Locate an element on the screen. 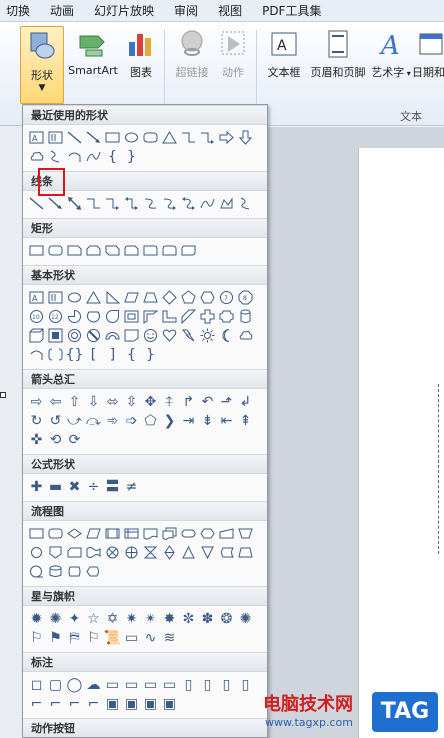  triangle-shape is located at coordinates (169, 137).